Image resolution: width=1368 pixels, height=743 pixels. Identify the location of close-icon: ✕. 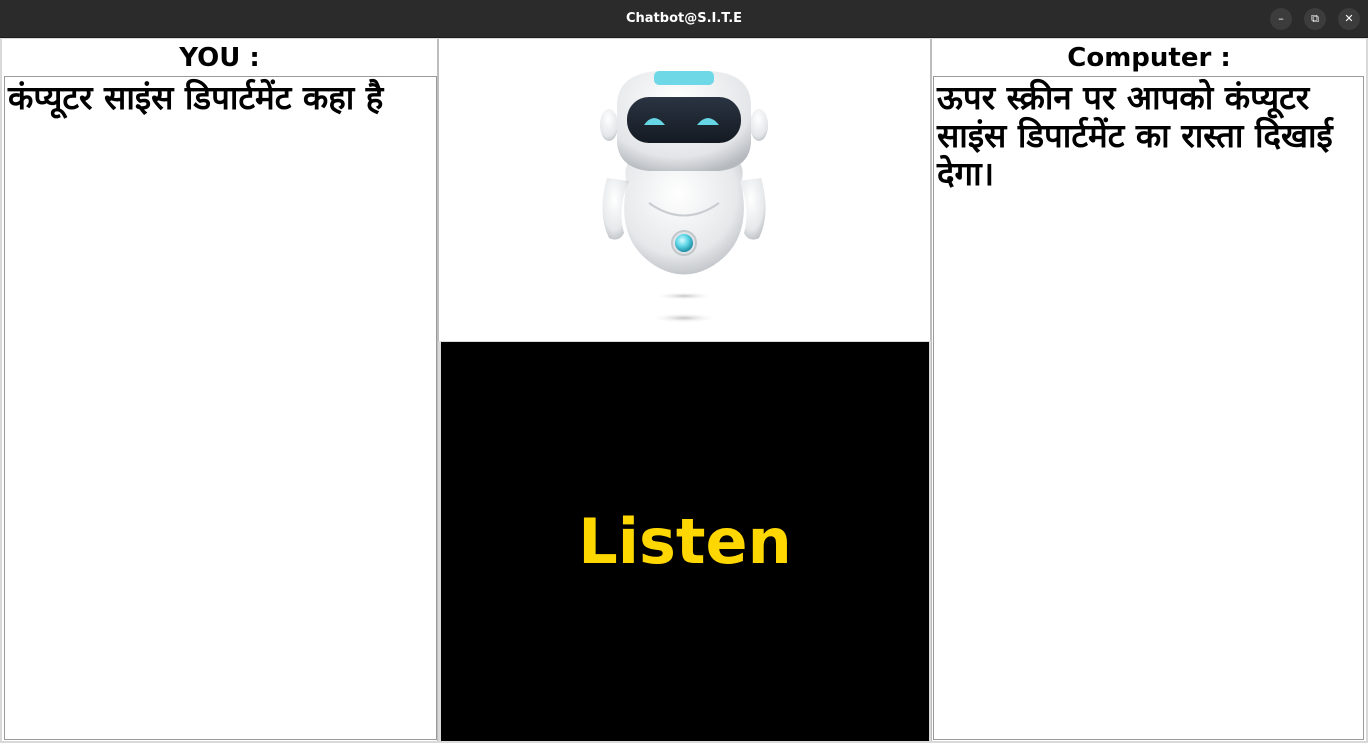
(1349, 18).